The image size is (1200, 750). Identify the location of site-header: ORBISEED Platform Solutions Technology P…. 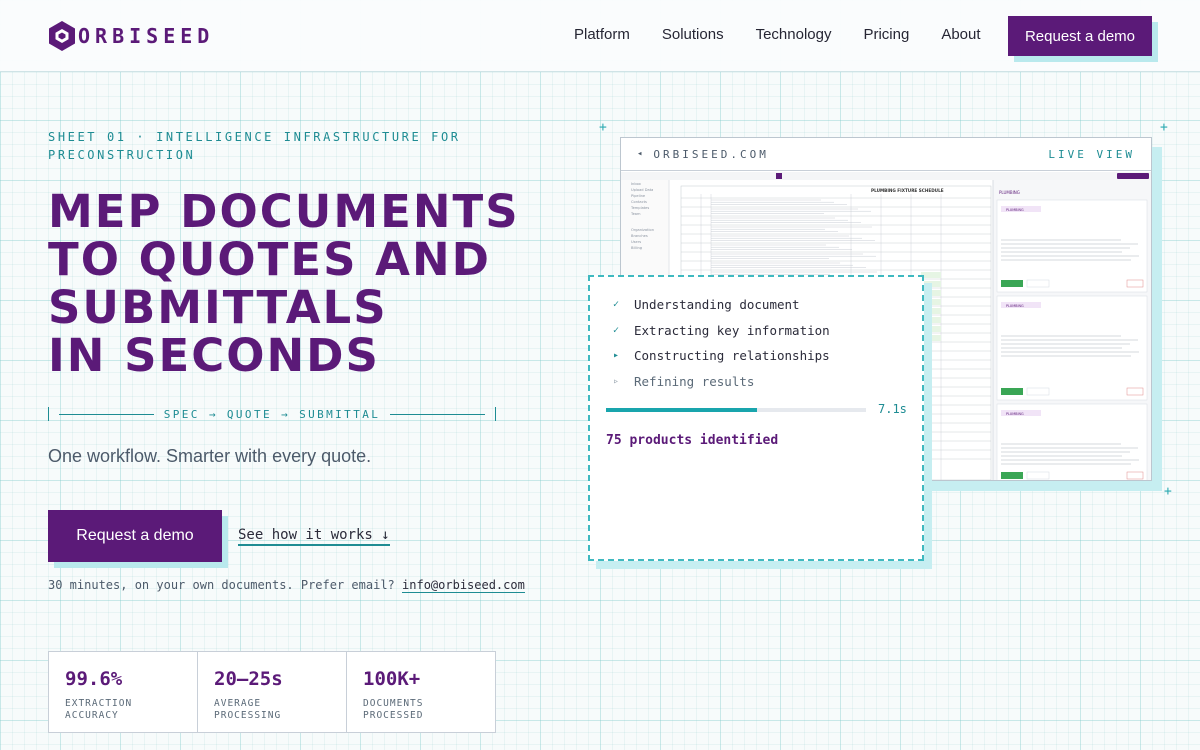
(600, 36).